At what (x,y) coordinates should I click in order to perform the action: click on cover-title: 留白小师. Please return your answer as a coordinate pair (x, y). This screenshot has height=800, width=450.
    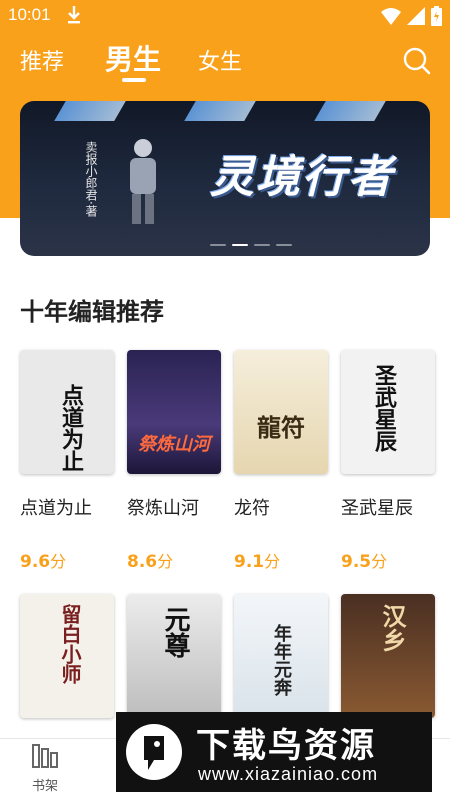
    Looking at the image, I should click on (70, 644).